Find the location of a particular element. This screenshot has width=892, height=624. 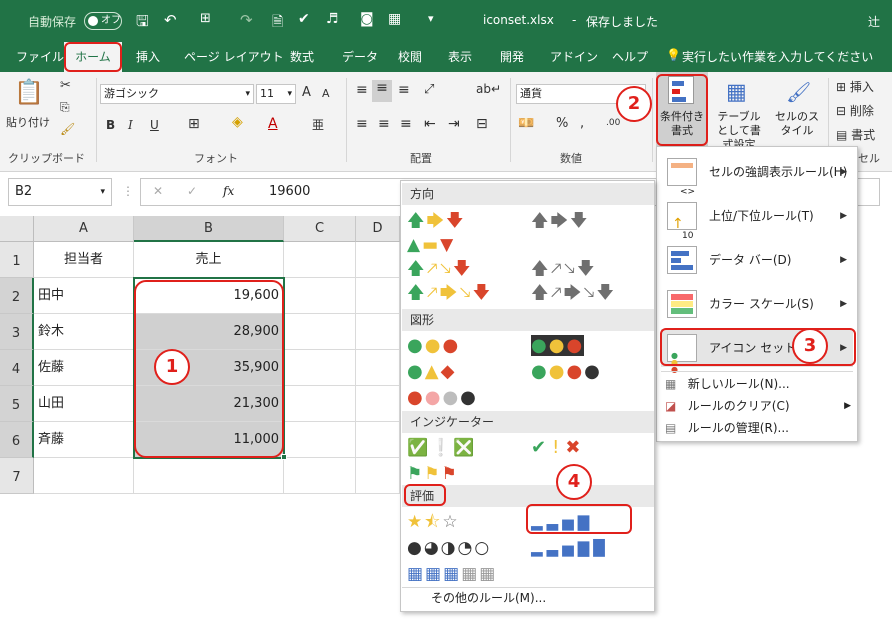

bold-button: B is located at coordinates (110, 125).